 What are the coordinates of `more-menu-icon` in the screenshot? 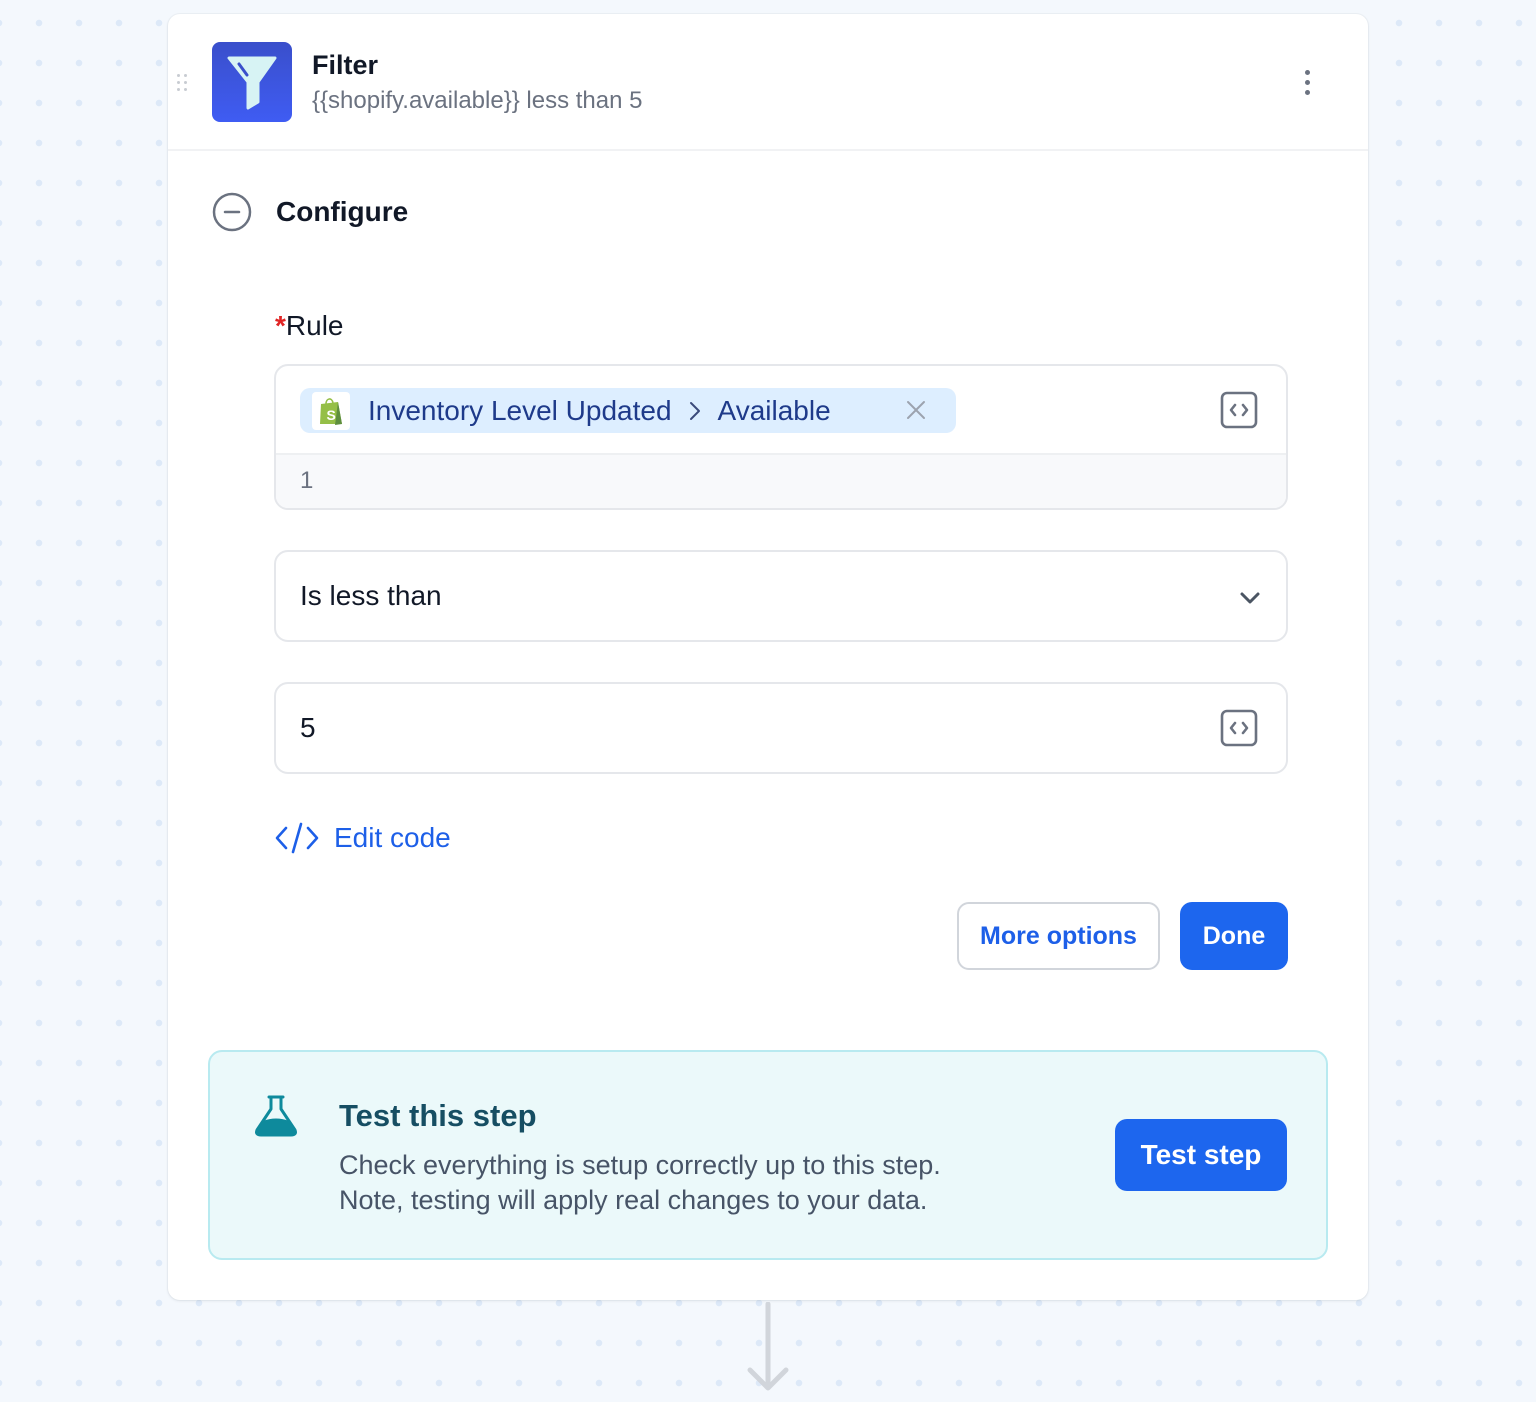 It's located at (1307, 82).